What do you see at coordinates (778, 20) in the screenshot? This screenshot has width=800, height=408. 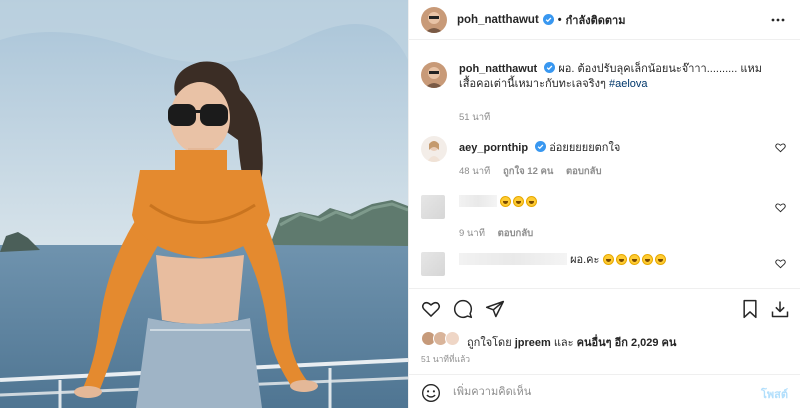 I see `more-options-icon` at bounding box center [778, 20].